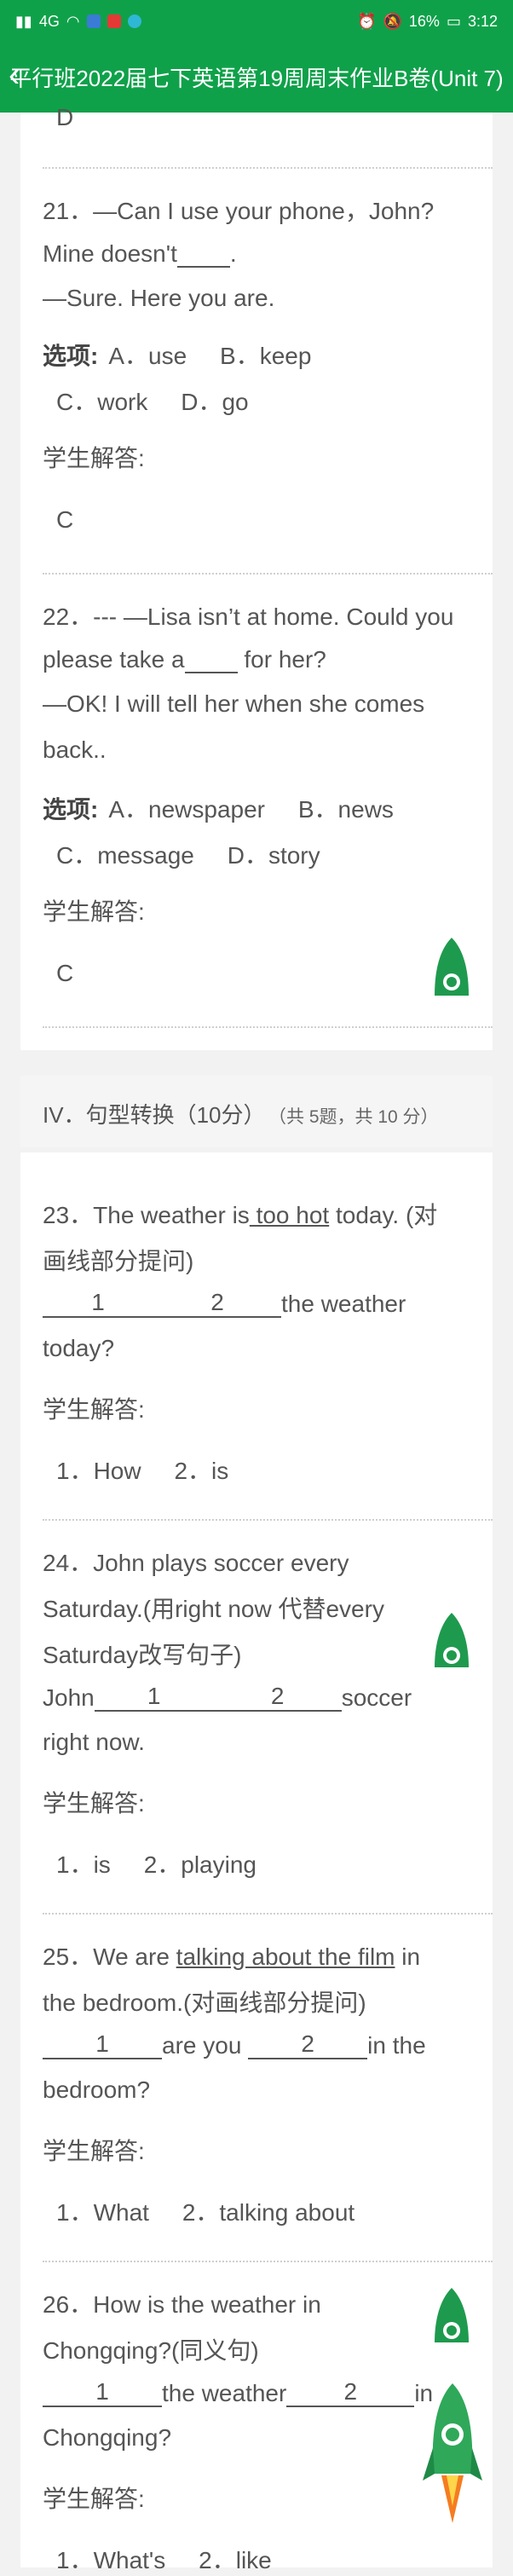 Image resolution: width=513 pixels, height=2576 pixels. I want to click on clock: 3:12, so click(482, 21).